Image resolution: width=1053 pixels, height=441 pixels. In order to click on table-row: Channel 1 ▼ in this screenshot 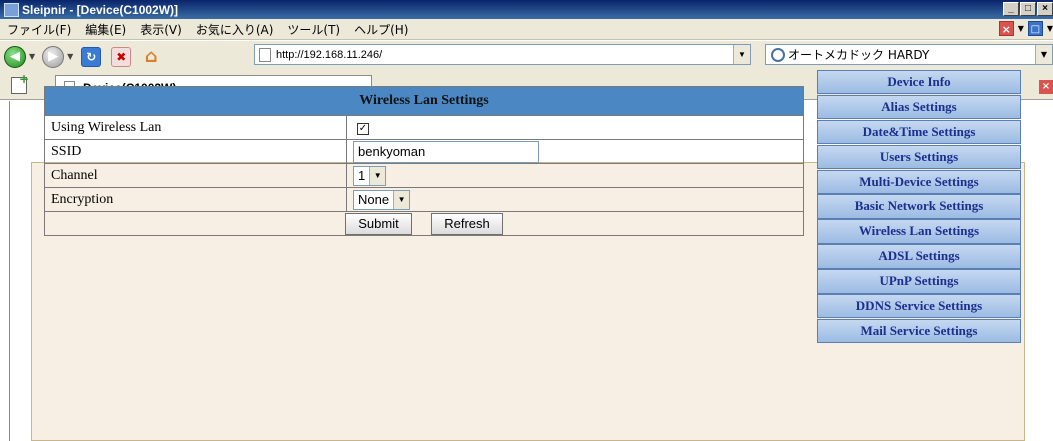, I will do `click(424, 175)`.